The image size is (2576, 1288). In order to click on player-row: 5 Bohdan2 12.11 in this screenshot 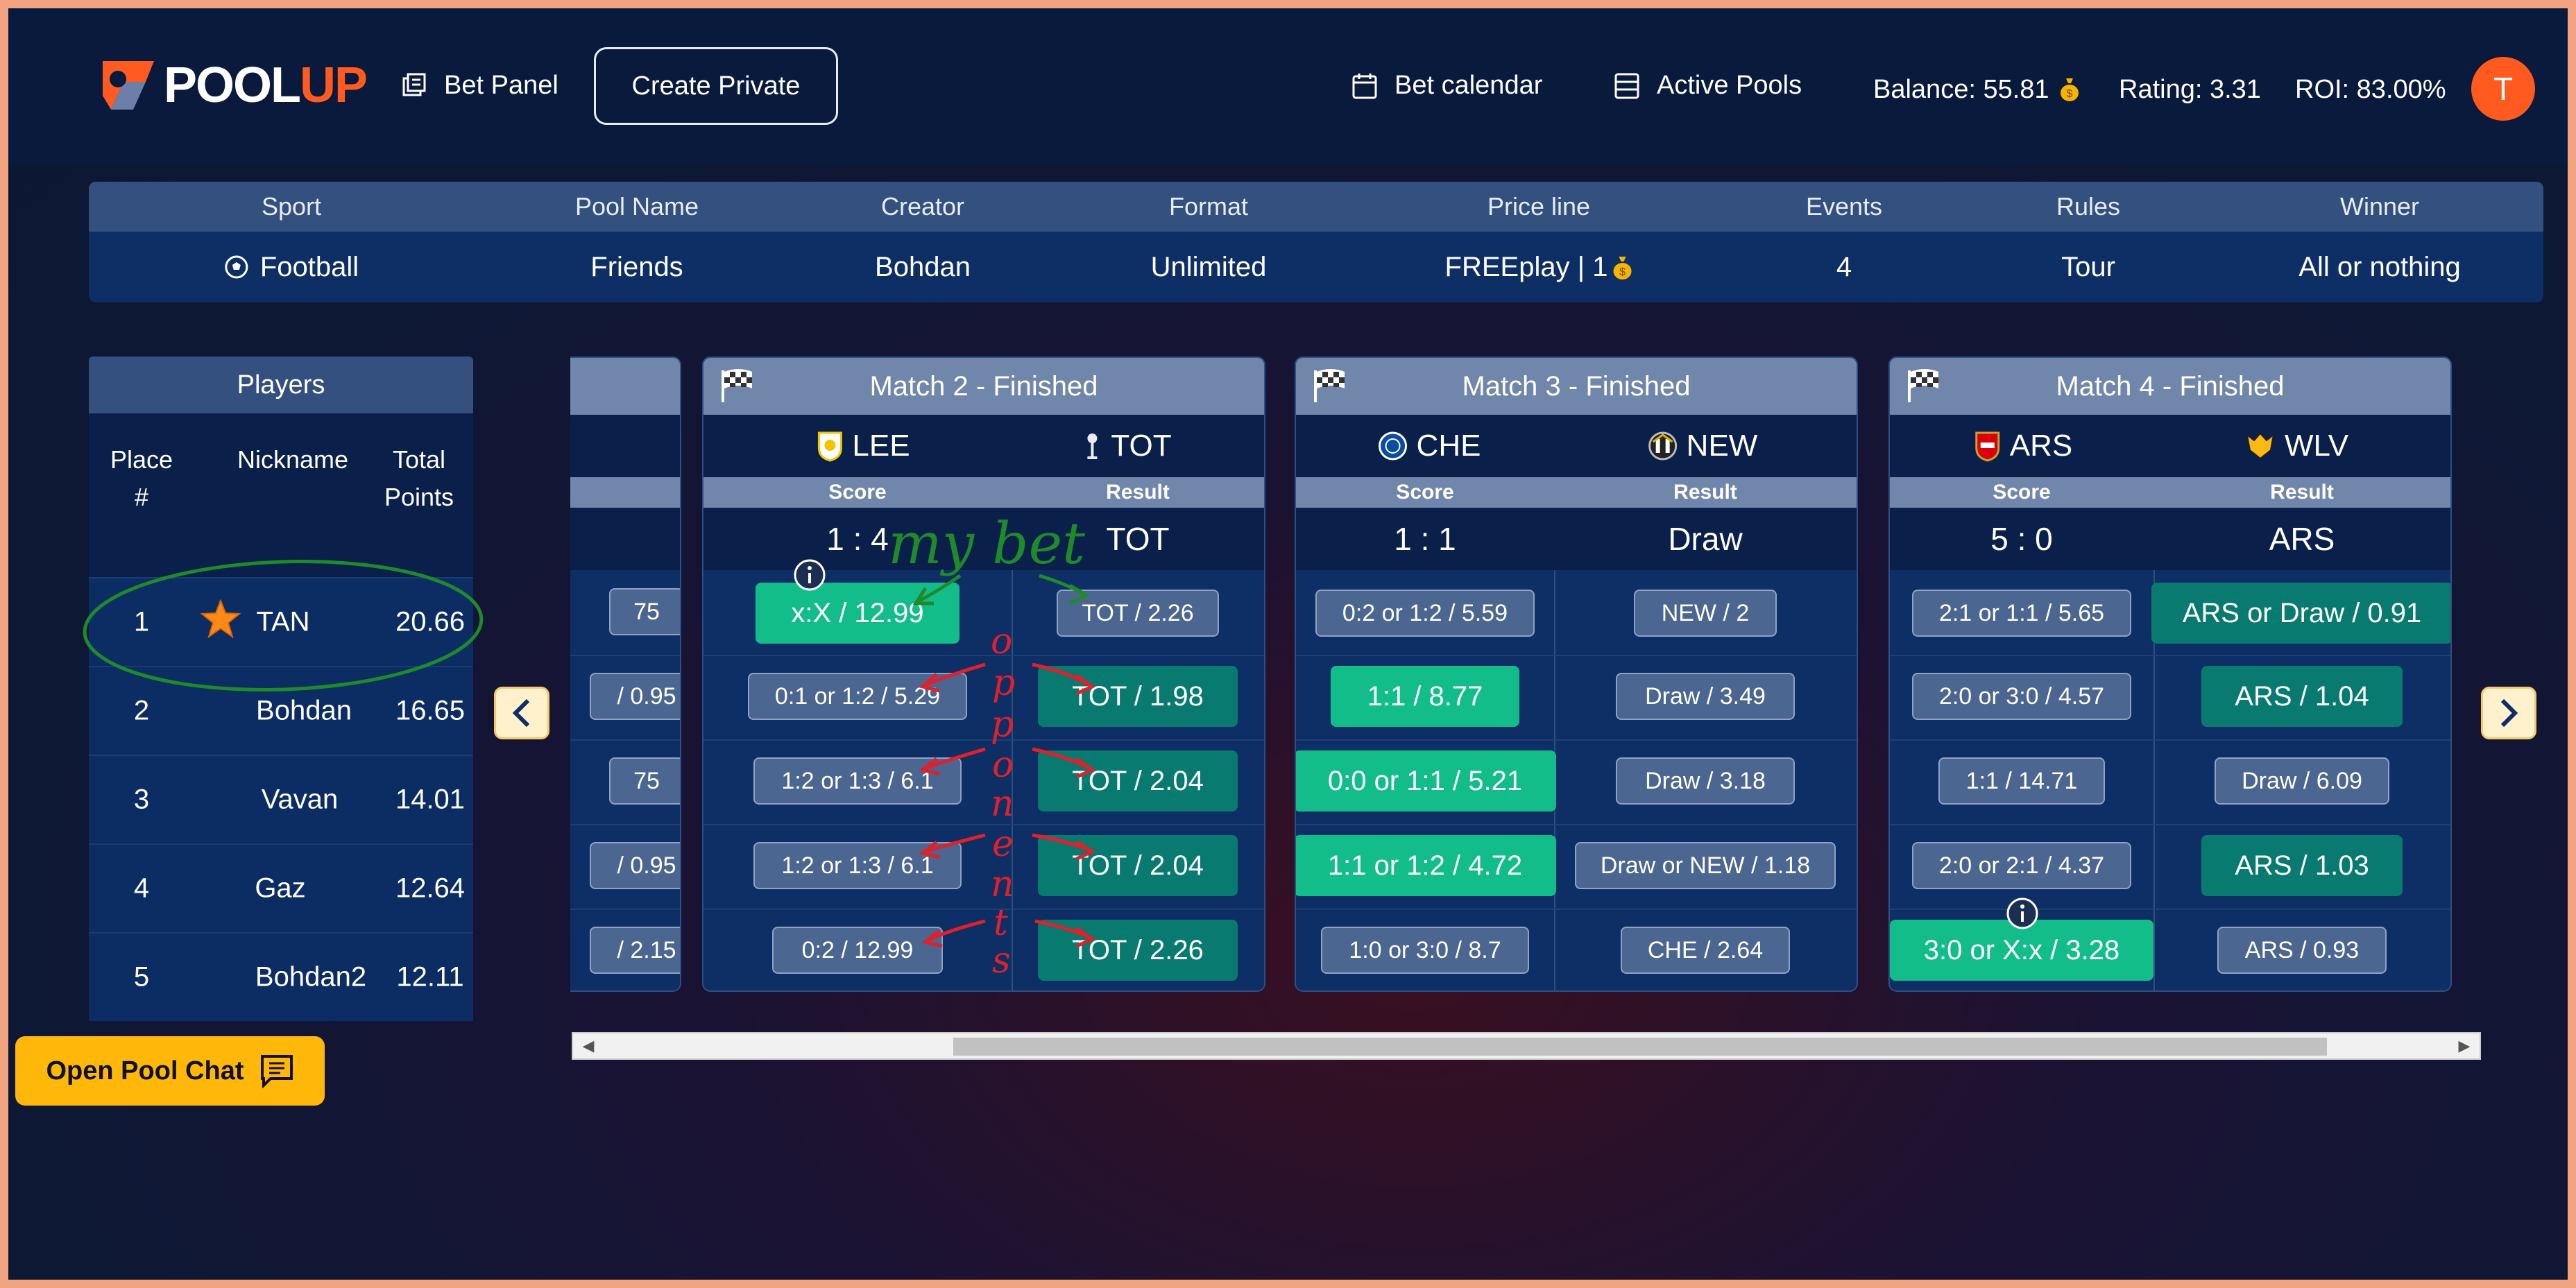, I will do `click(281, 976)`.